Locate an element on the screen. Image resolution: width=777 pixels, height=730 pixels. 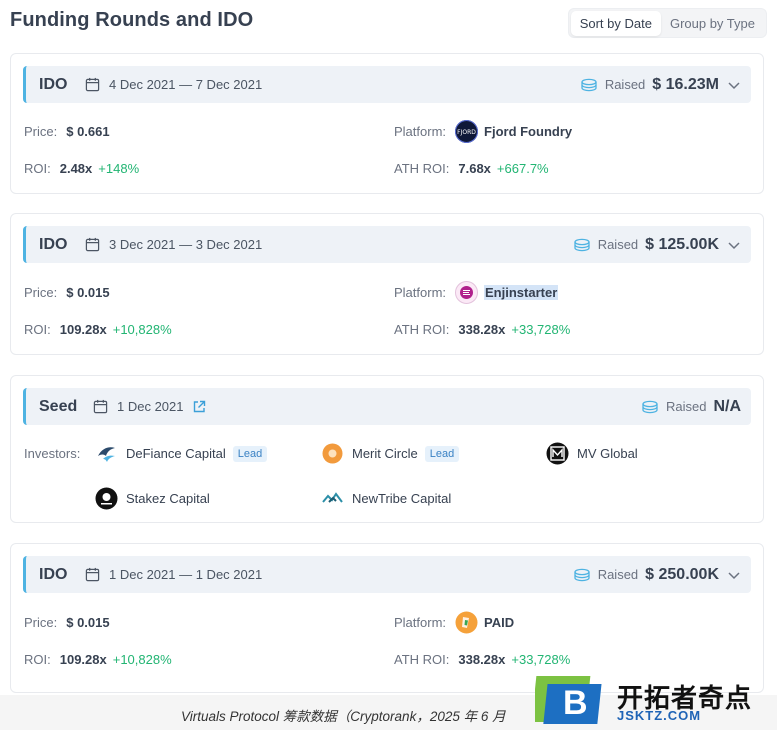
raised-value: $ 16.23M is located at coordinates (685, 84).